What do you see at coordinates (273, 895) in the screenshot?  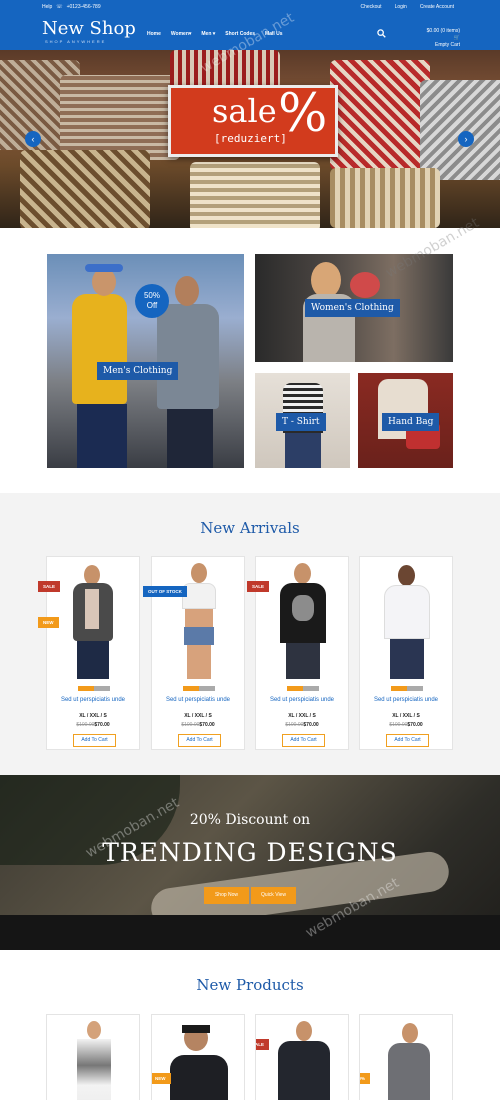 I see `quick-view-button: Quick View` at bounding box center [273, 895].